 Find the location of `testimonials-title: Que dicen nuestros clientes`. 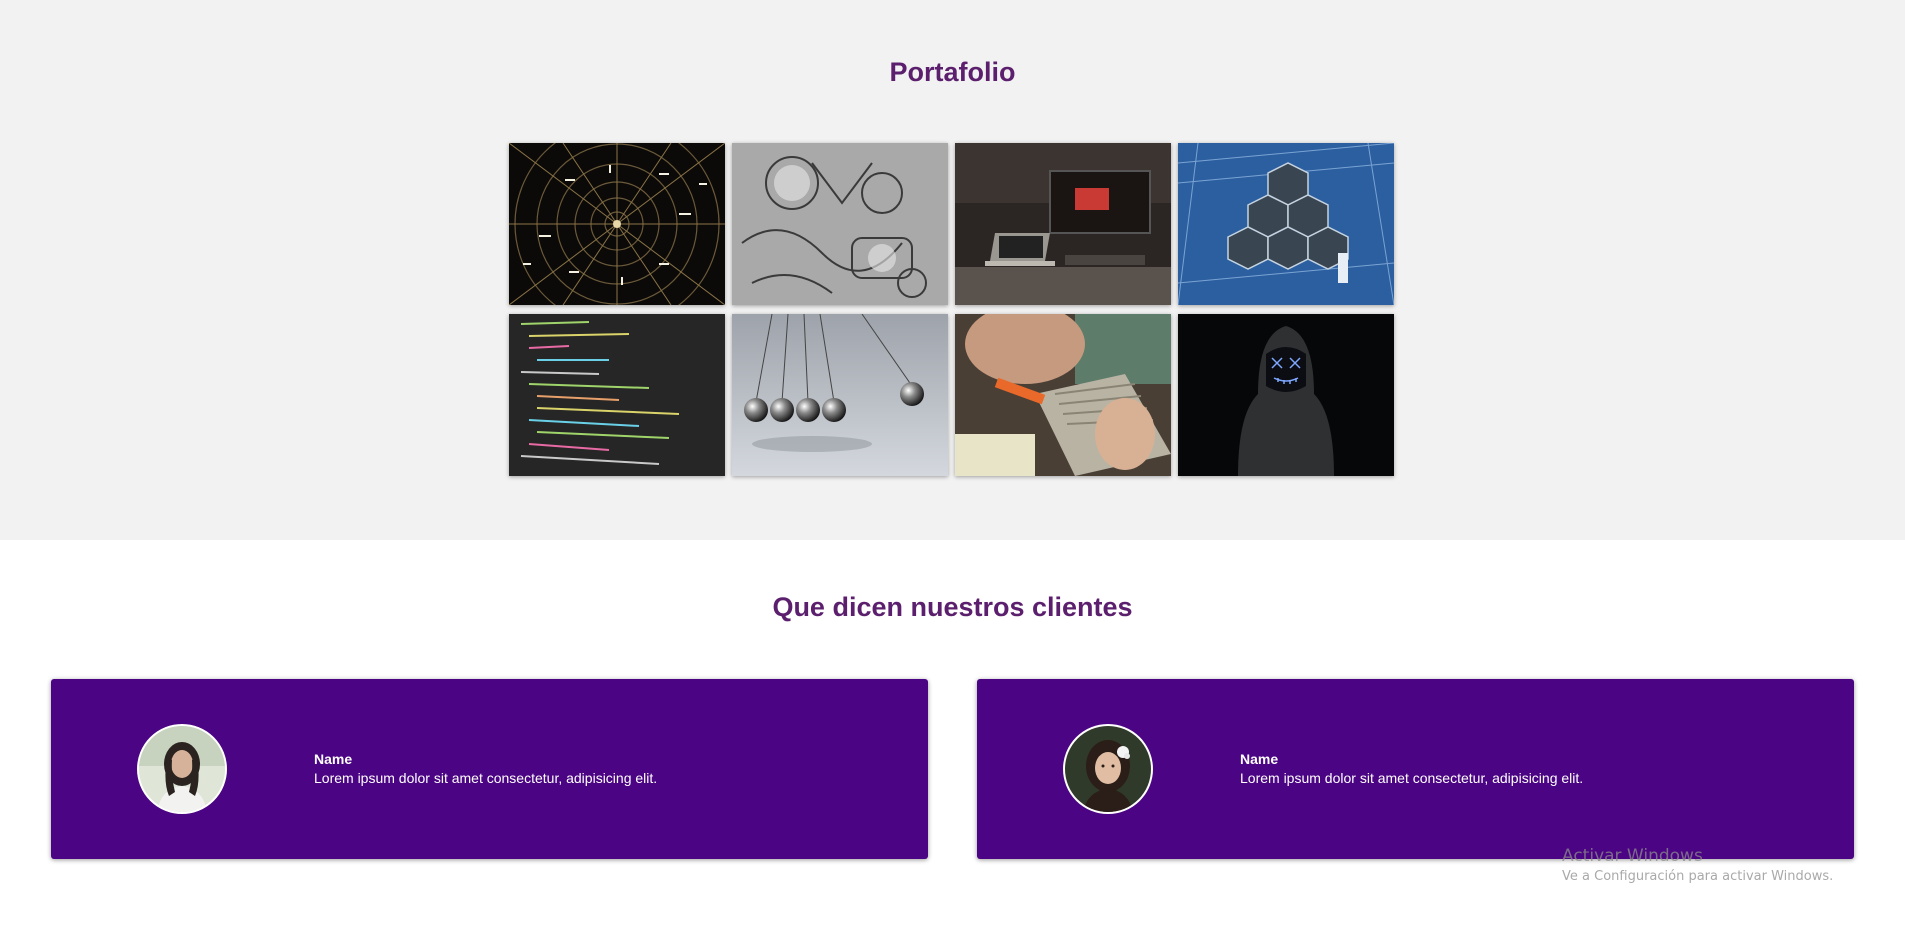

testimonials-title: Que dicen nuestros clientes is located at coordinates (952, 607).